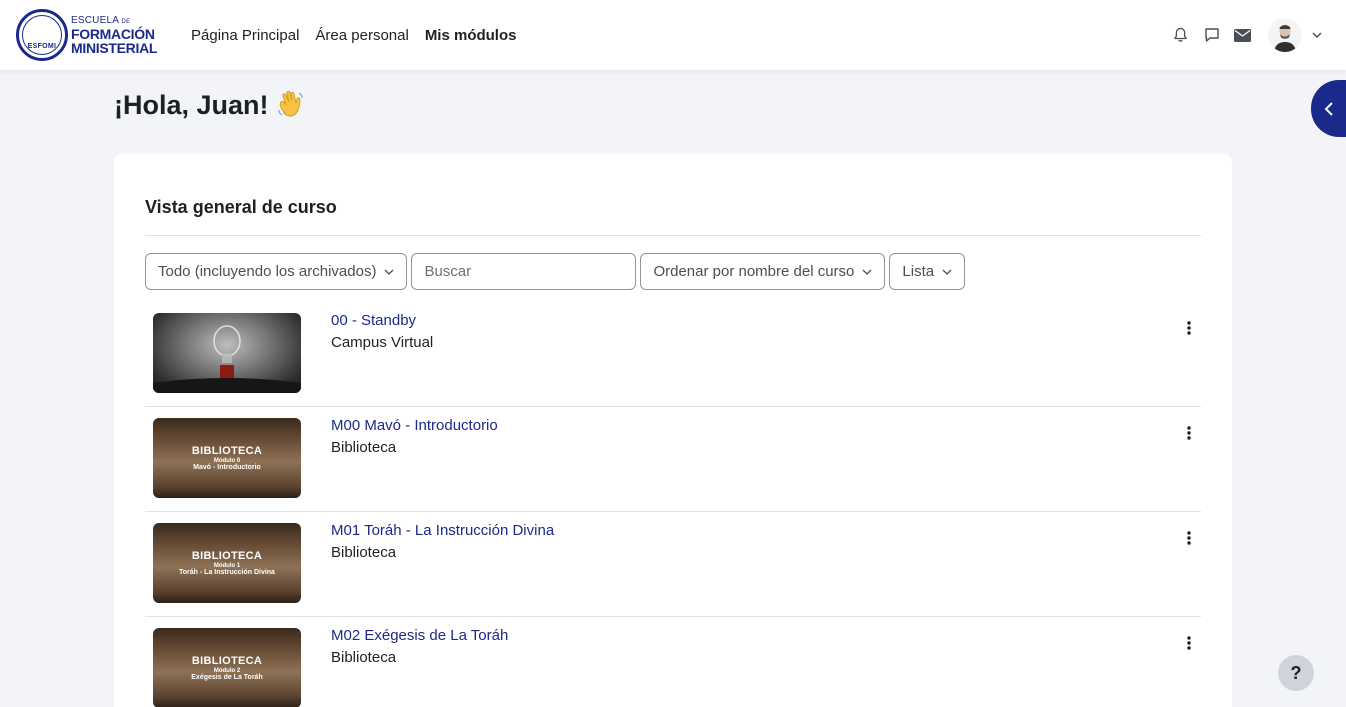  I want to click on nav-link-dashboard: Área personal, so click(361, 35).